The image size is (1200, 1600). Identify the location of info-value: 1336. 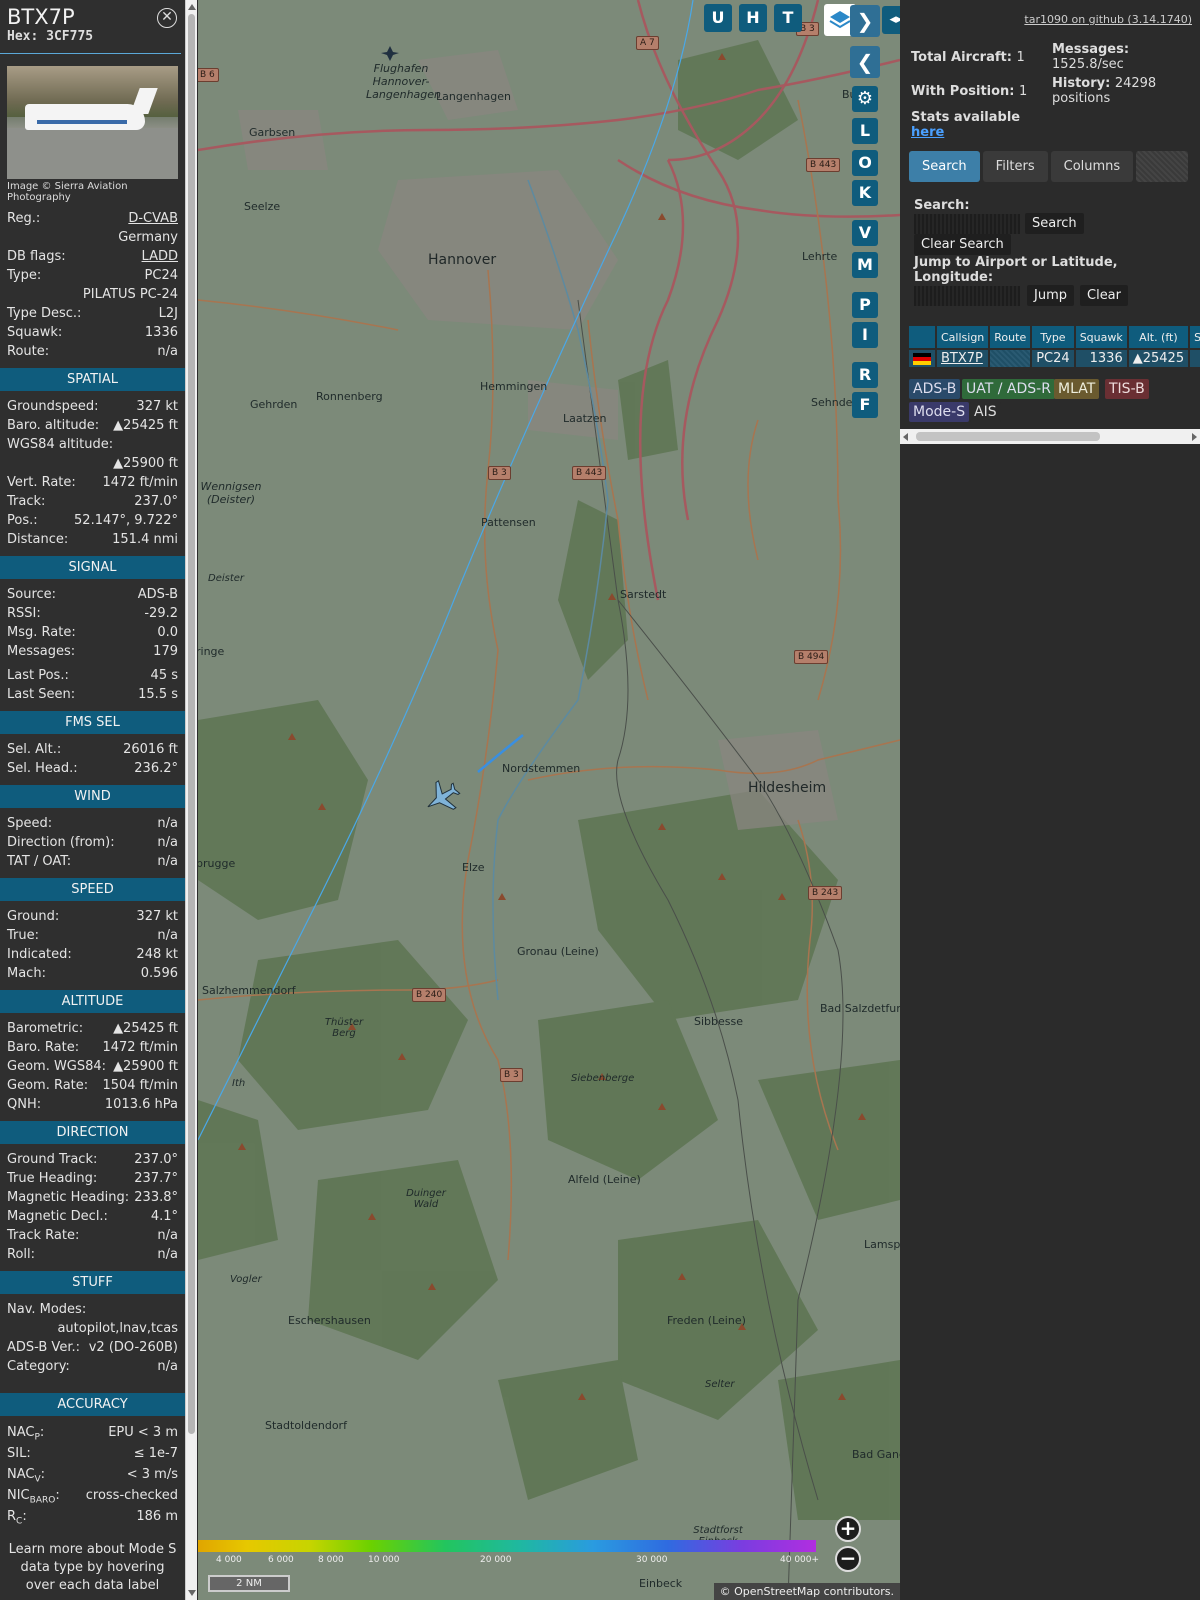
(161, 332).